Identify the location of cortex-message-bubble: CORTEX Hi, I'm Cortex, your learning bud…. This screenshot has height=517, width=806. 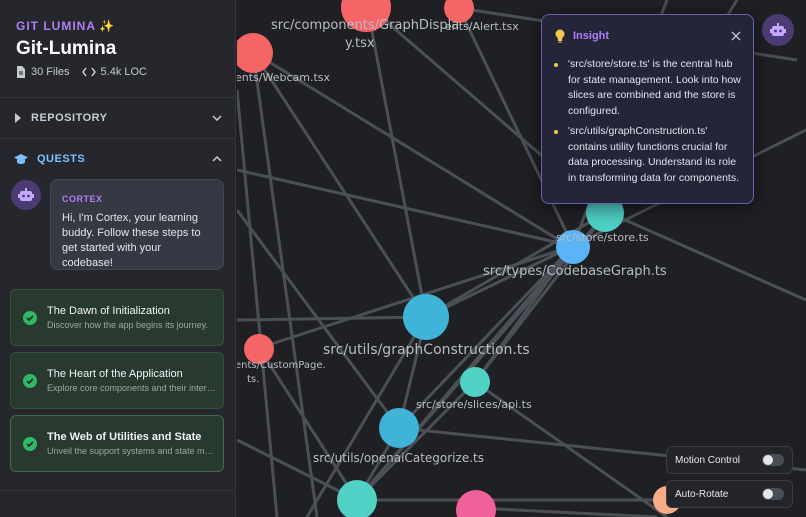
(137, 224).